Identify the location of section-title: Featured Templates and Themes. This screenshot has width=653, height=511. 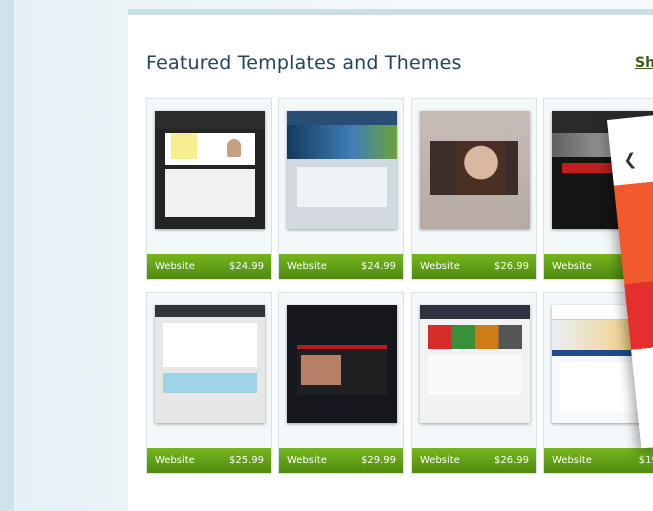
(304, 63).